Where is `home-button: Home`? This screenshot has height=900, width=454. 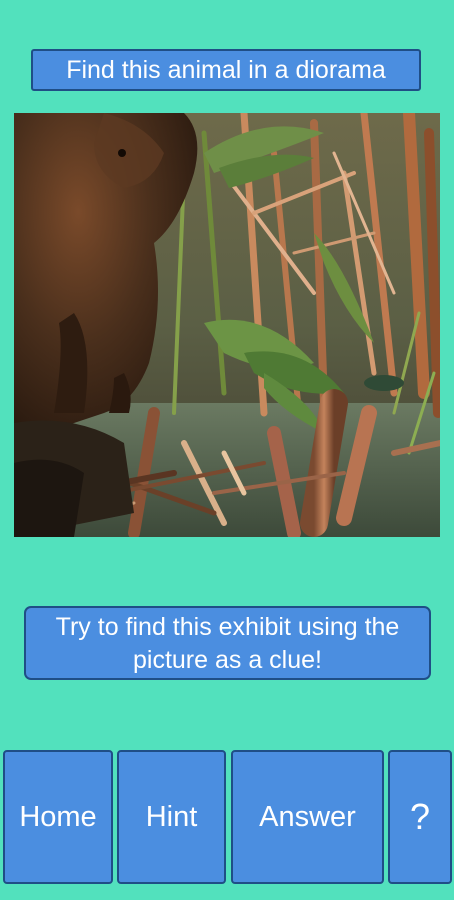
home-button: Home is located at coordinates (58, 817).